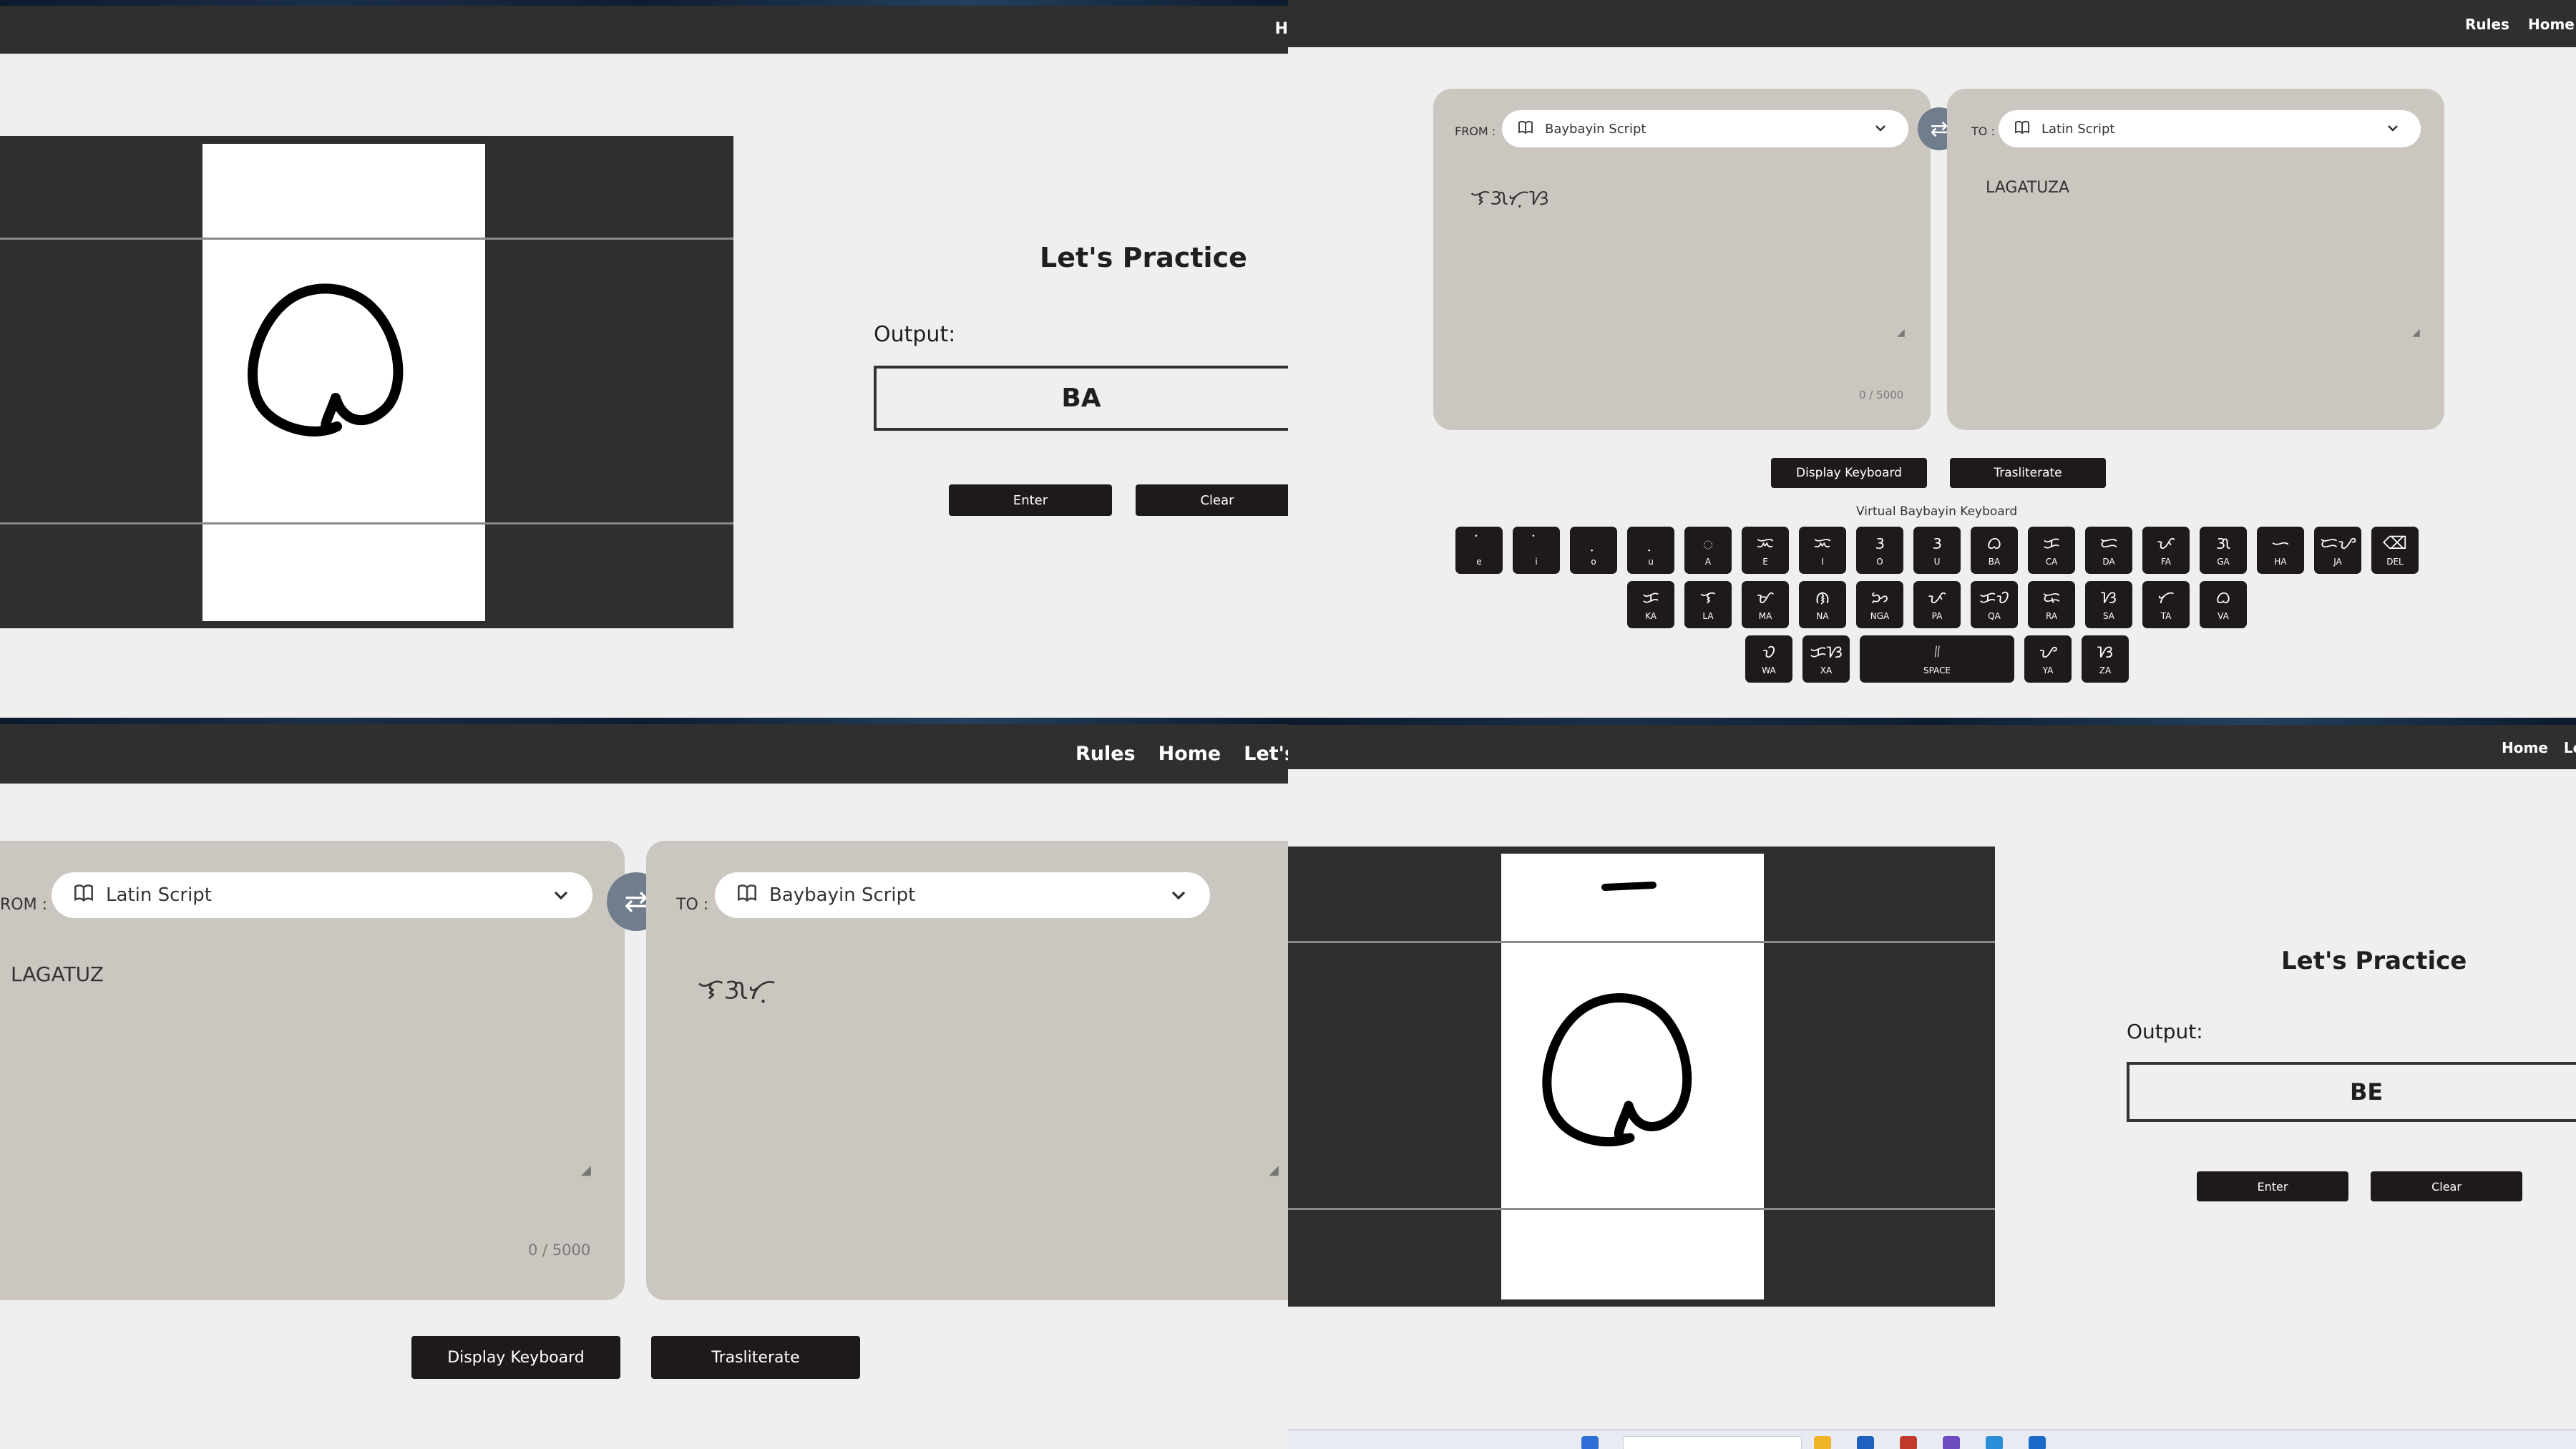 The height and width of the screenshot is (1449, 2576). Describe the element at coordinates (1826, 659) in the screenshot. I see `key-xa: ᜃᜐ XA` at that location.